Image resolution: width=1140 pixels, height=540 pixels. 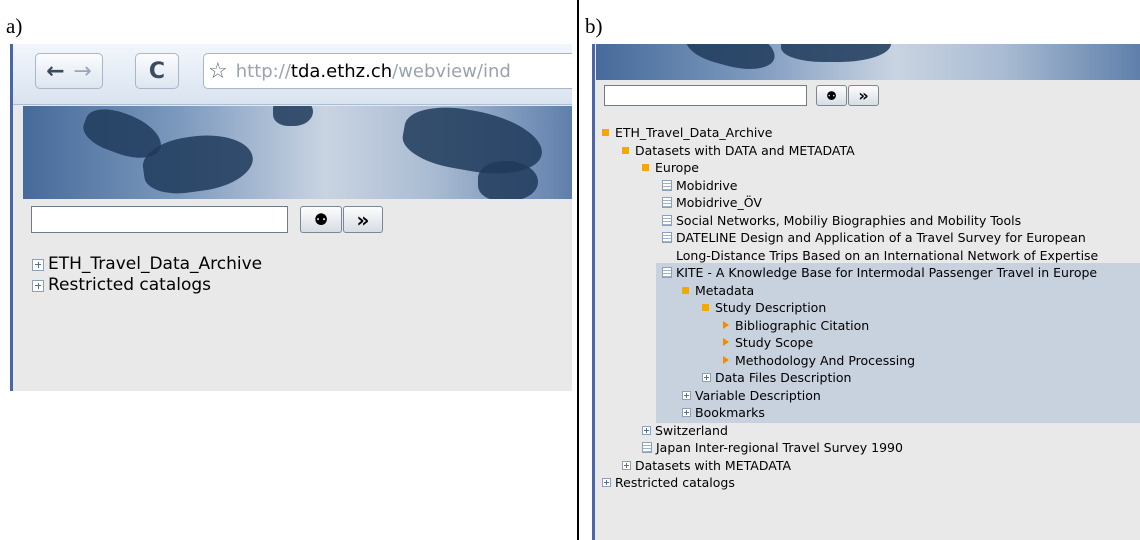 I want to click on tree-node-label: Mobidrive_ÖV, so click(x=719, y=203).